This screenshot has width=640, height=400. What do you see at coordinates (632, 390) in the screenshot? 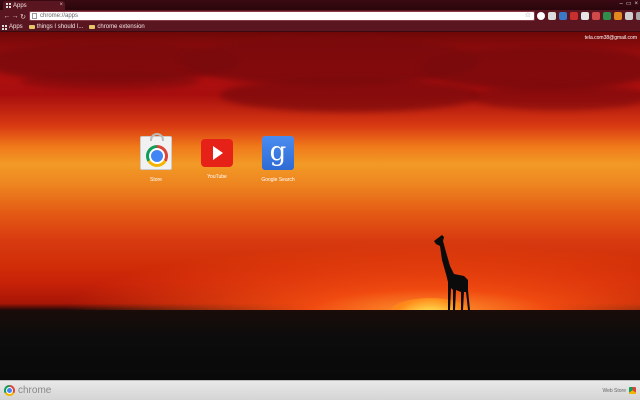
I see `web-store-icon` at bounding box center [632, 390].